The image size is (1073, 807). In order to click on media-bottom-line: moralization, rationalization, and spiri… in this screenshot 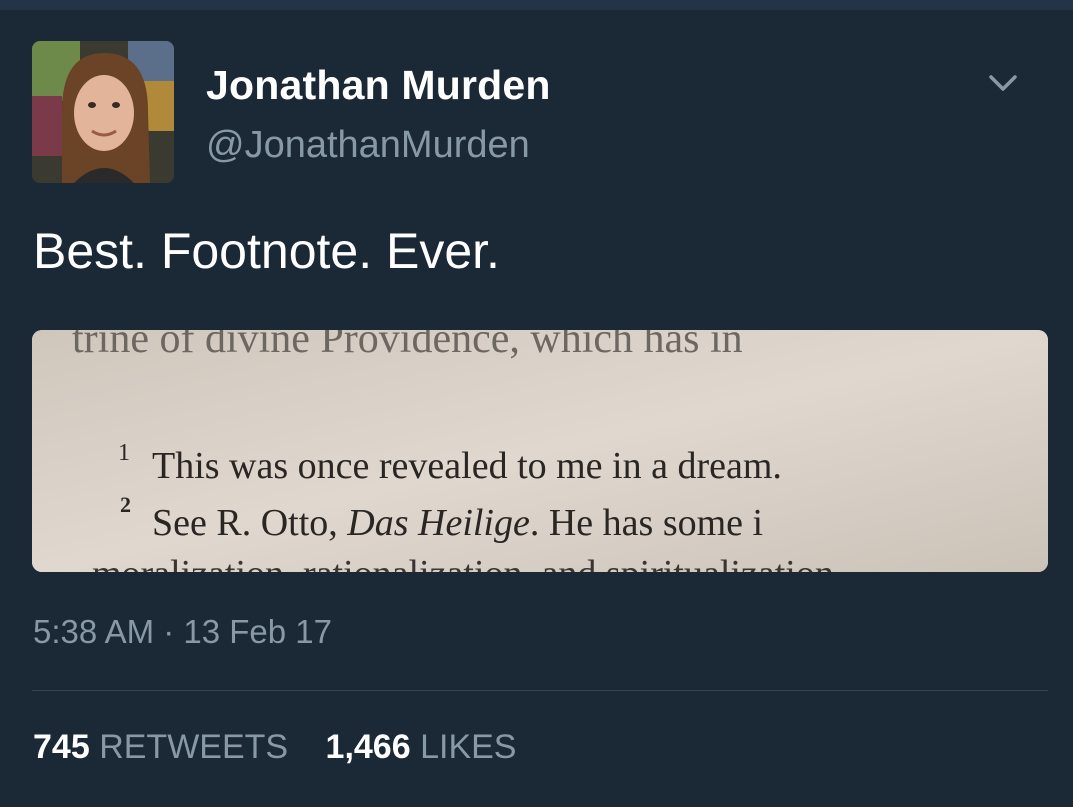, I will do `click(463, 562)`.